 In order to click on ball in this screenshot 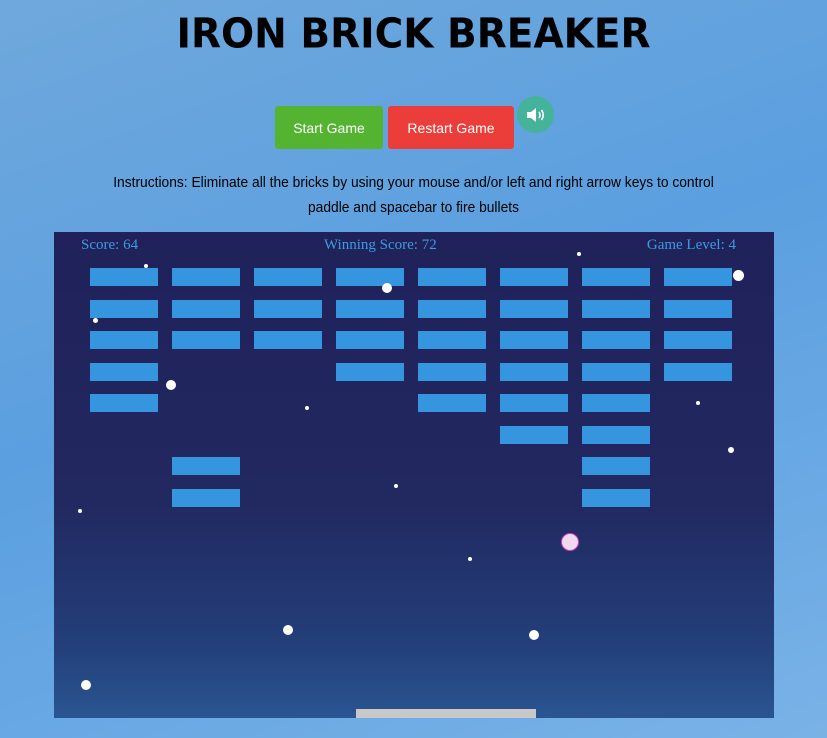, I will do `click(570, 542)`.